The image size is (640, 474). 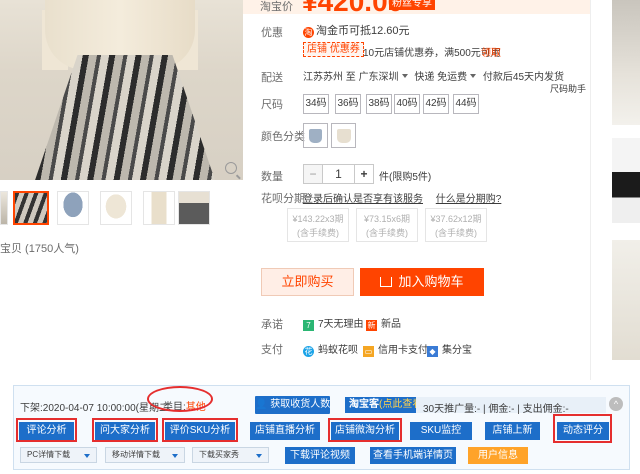 I want to click on installment-plan: ¥37.62x12期 (含手续费), so click(x=456, y=225).